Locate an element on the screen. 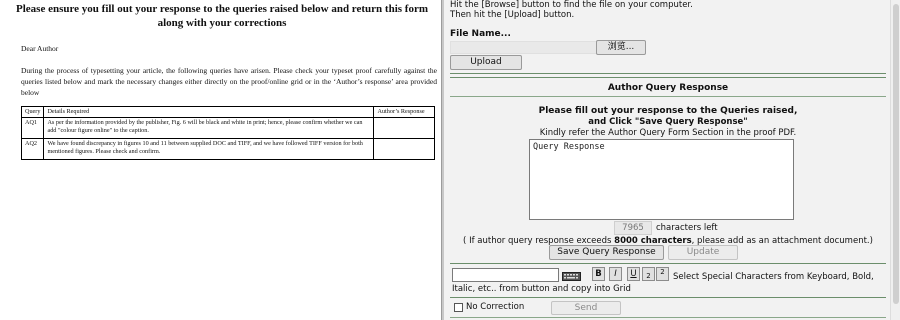 This screenshot has height=320, width=900. vertical-scrollbar is located at coordinates (895, 160).